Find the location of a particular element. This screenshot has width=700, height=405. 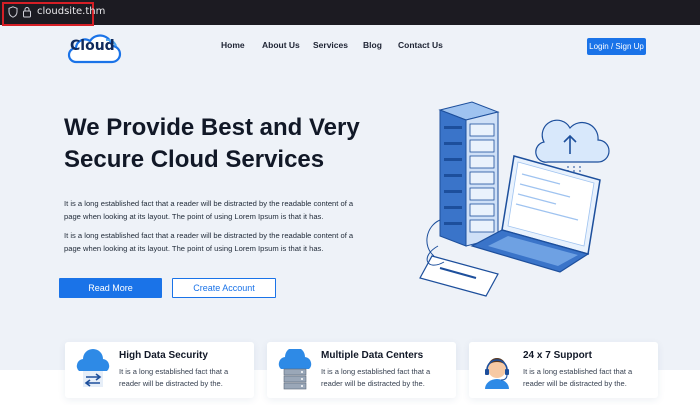

hero-title-line1: We Provide Best and Very is located at coordinates (212, 127).